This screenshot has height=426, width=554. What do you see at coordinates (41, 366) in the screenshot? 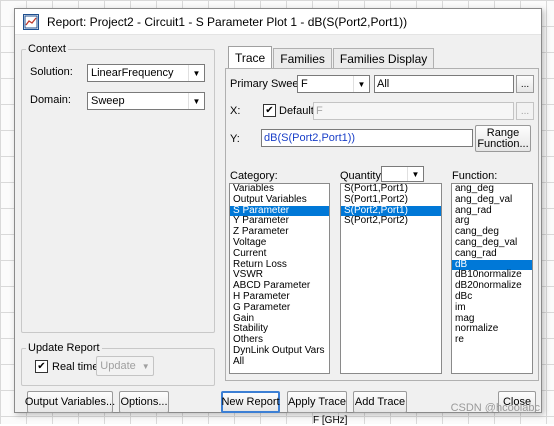
I see `realtime-checkbox: ✔` at bounding box center [41, 366].